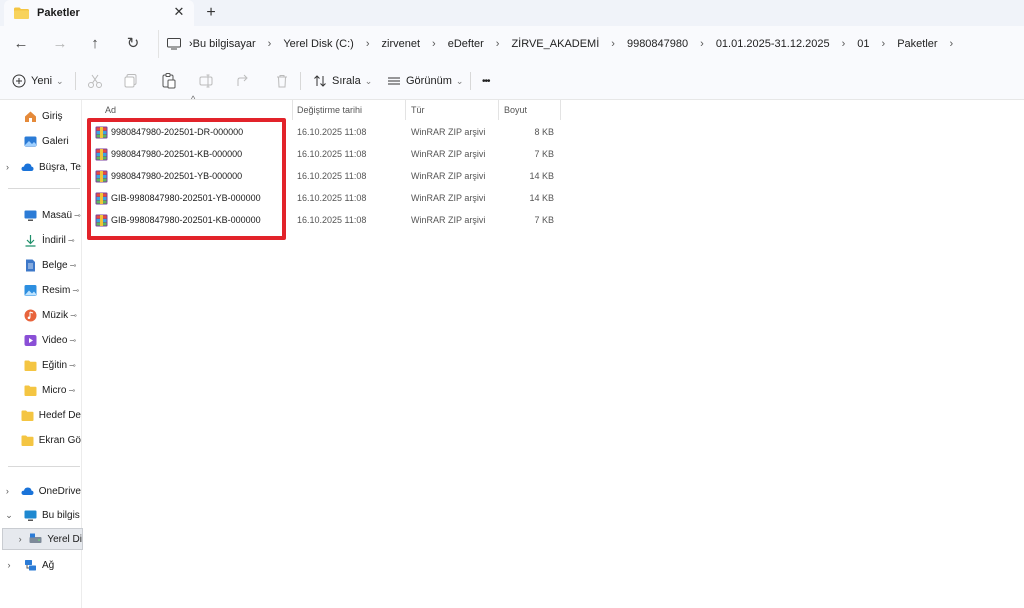 Image resolution: width=1024 pixels, height=608 pixels. What do you see at coordinates (40, 240) in the screenshot?
I see `sidebar-item: İndiril ⊸` at bounding box center [40, 240].